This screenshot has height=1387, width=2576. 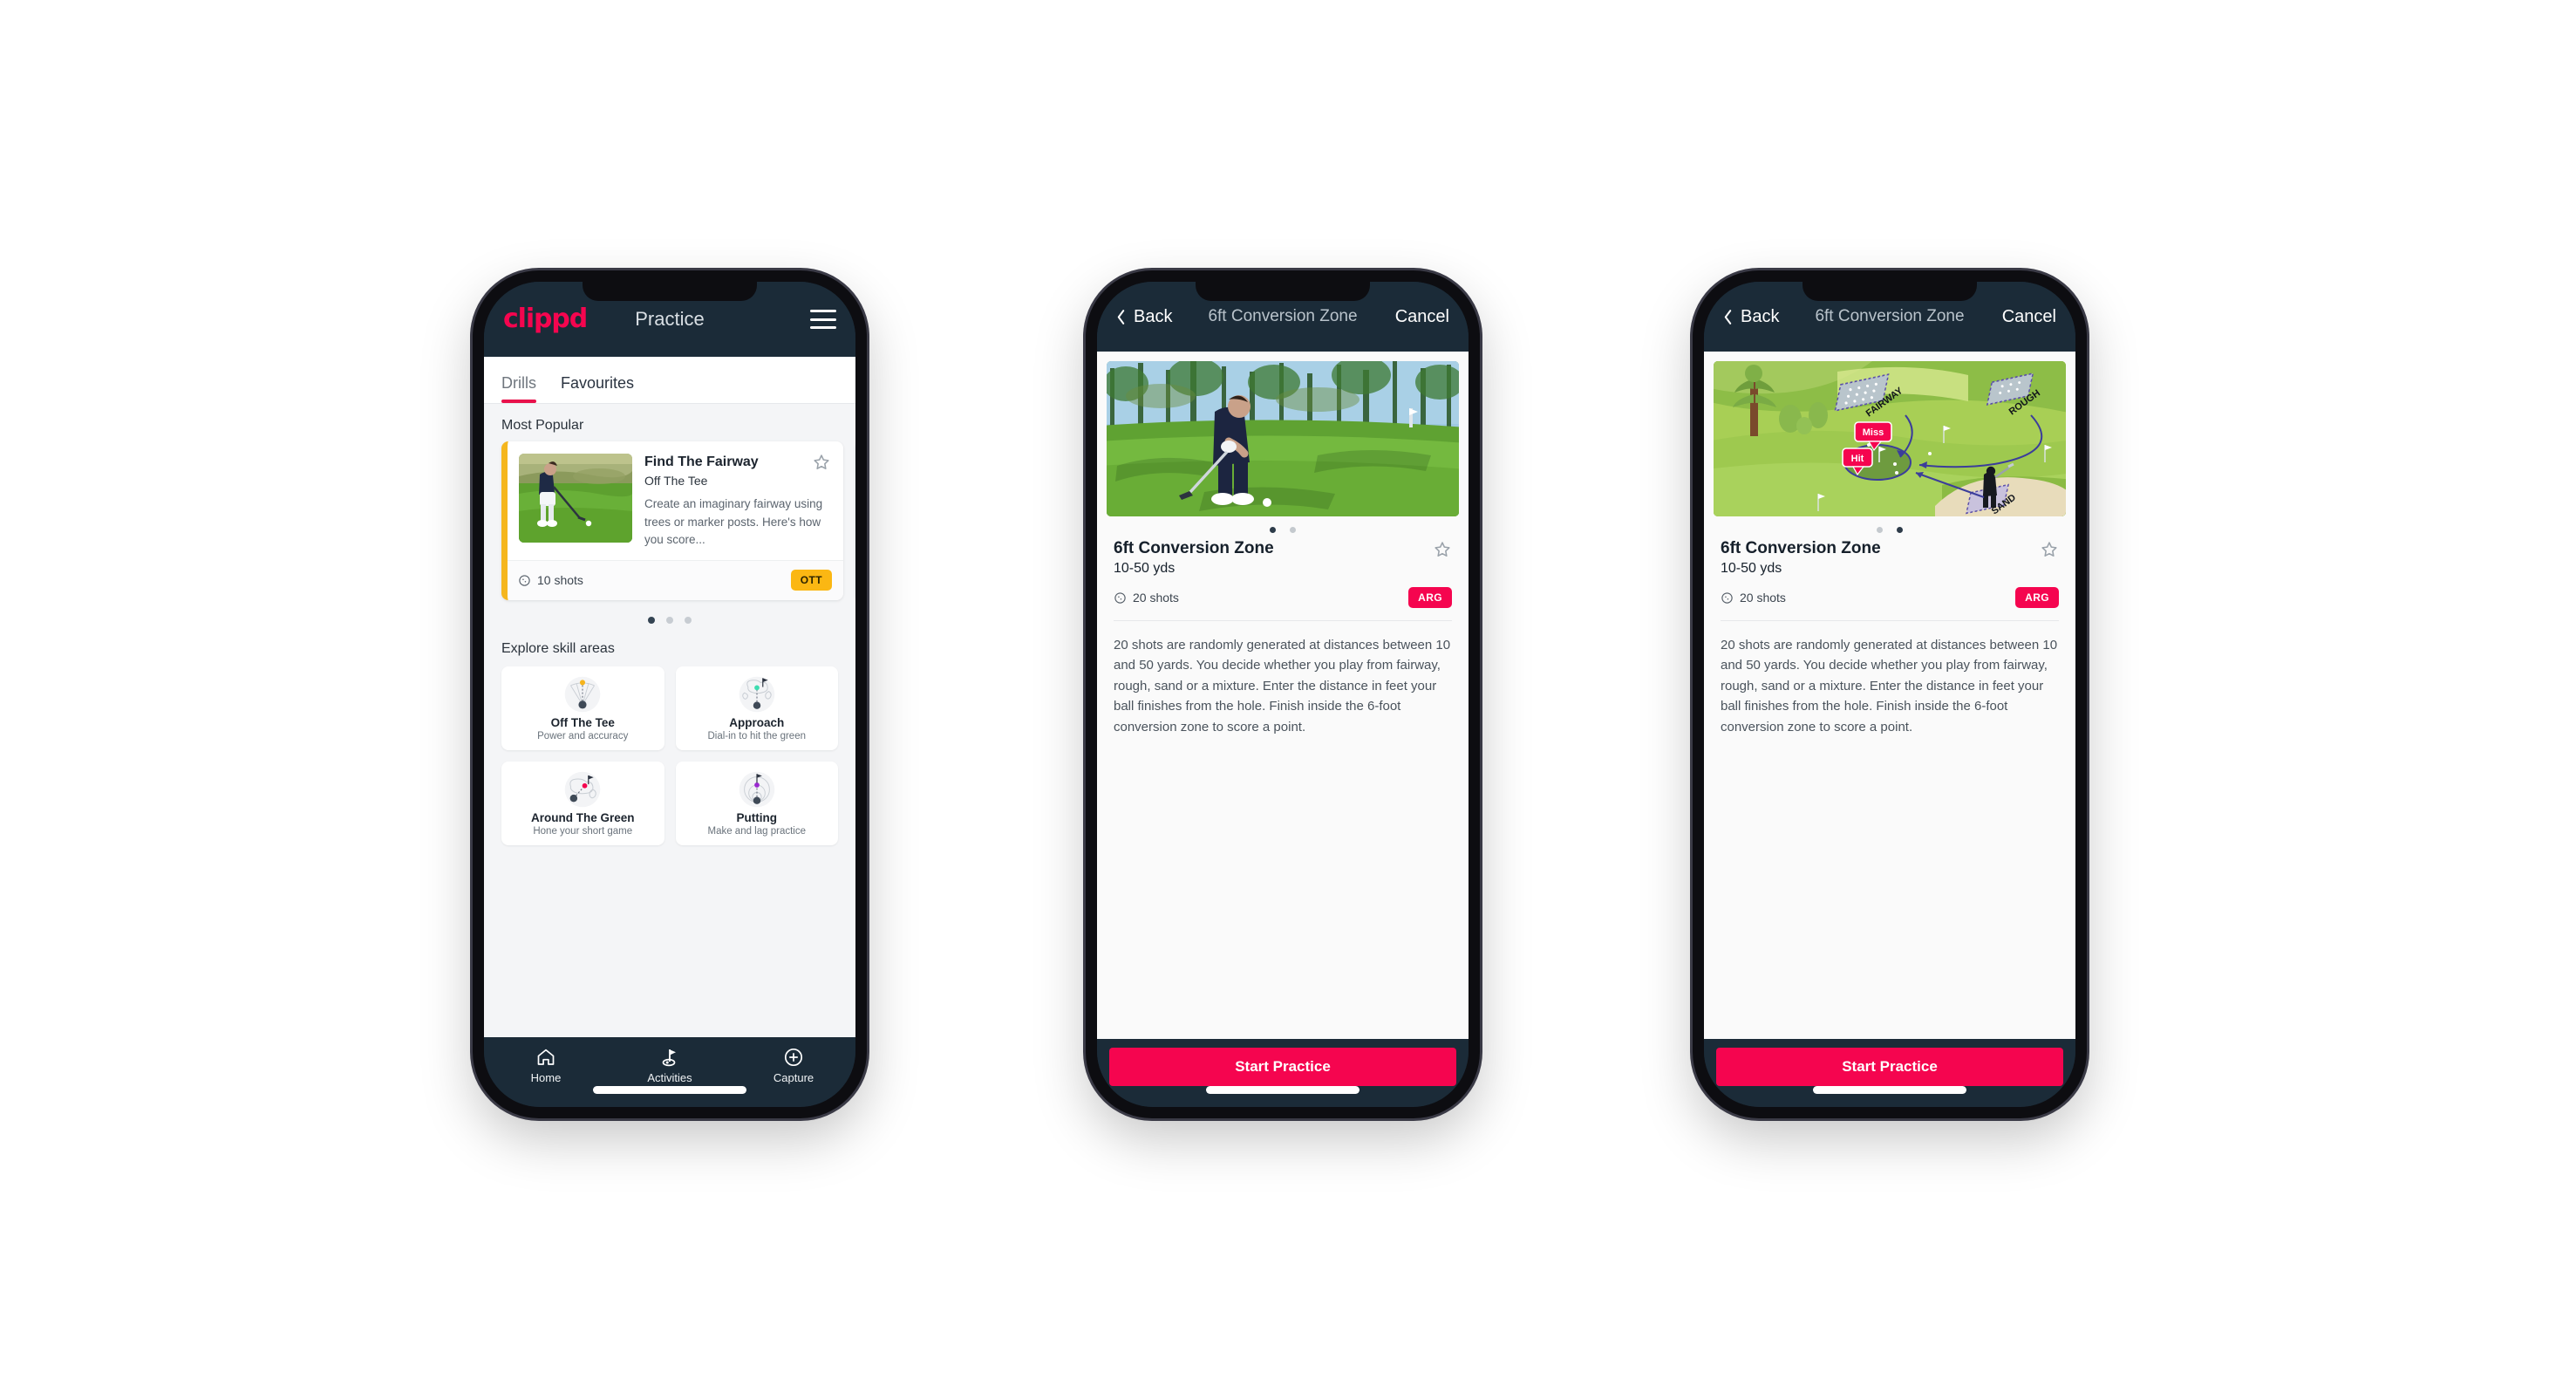 What do you see at coordinates (558, 648) in the screenshot?
I see `section-explore-title: Explore skill areas` at bounding box center [558, 648].